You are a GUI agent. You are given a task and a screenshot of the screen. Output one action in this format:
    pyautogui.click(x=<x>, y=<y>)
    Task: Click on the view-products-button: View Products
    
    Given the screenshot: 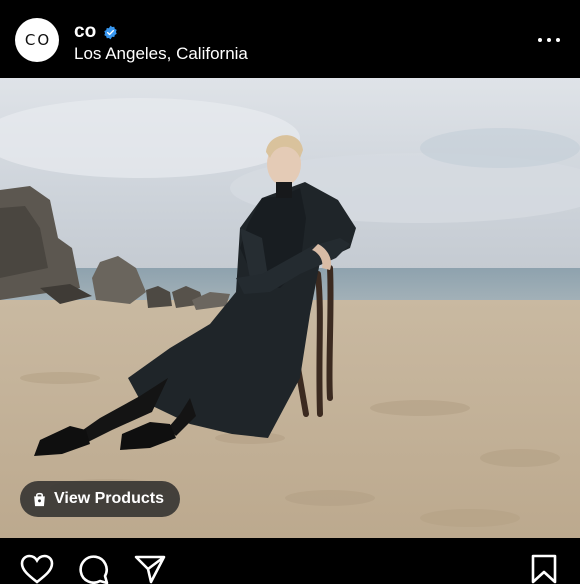 What is the action you would take?
    pyautogui.click(x=100, y=499)
    